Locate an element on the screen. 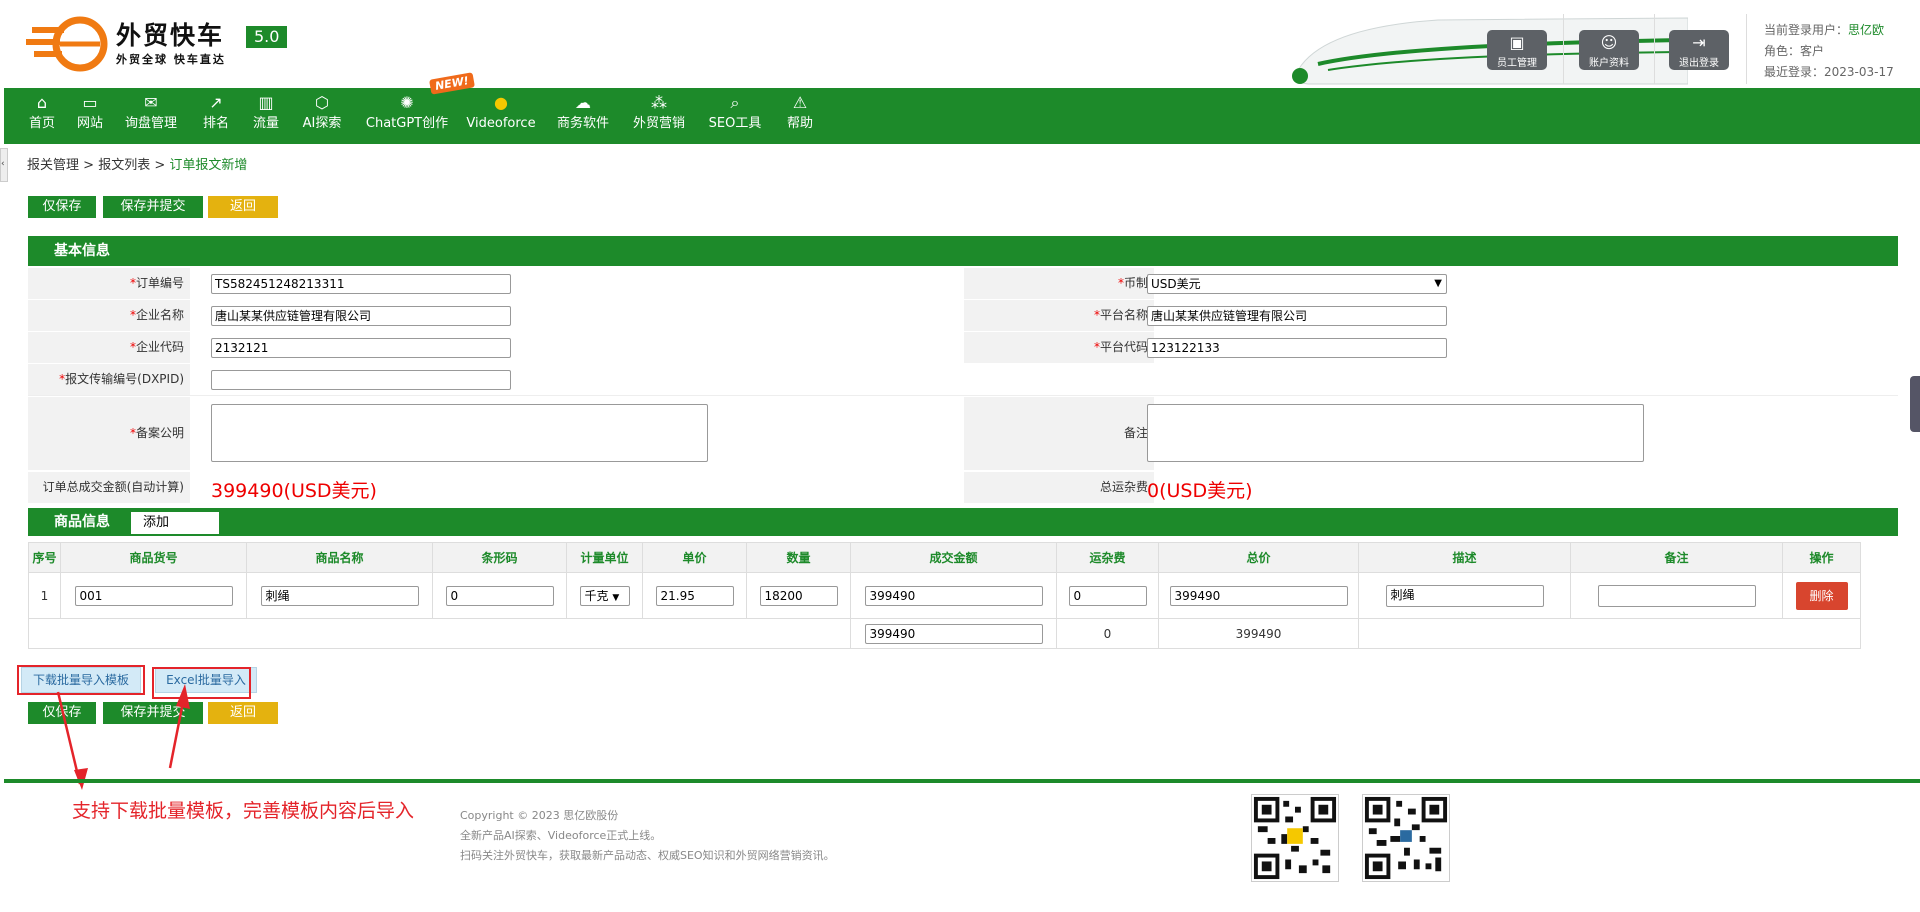 The width and height of the screenshot is (1920, 912). mail-icon: ✉ is located at coordinates (151, 102).